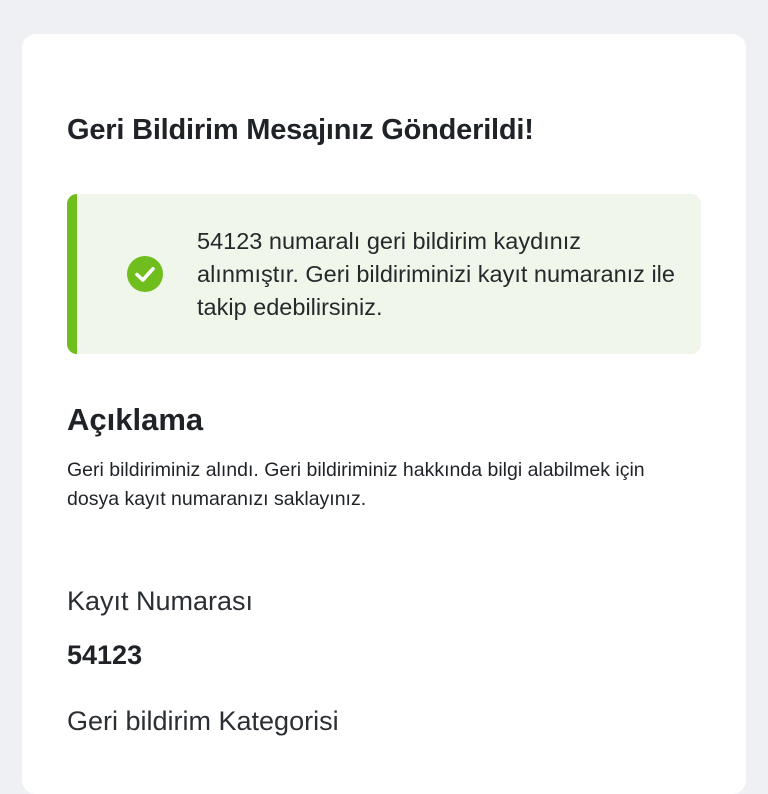 The height and width of the screenshot is (794, 768). I want to click on record-number-value: 54123, so click(105, 655).